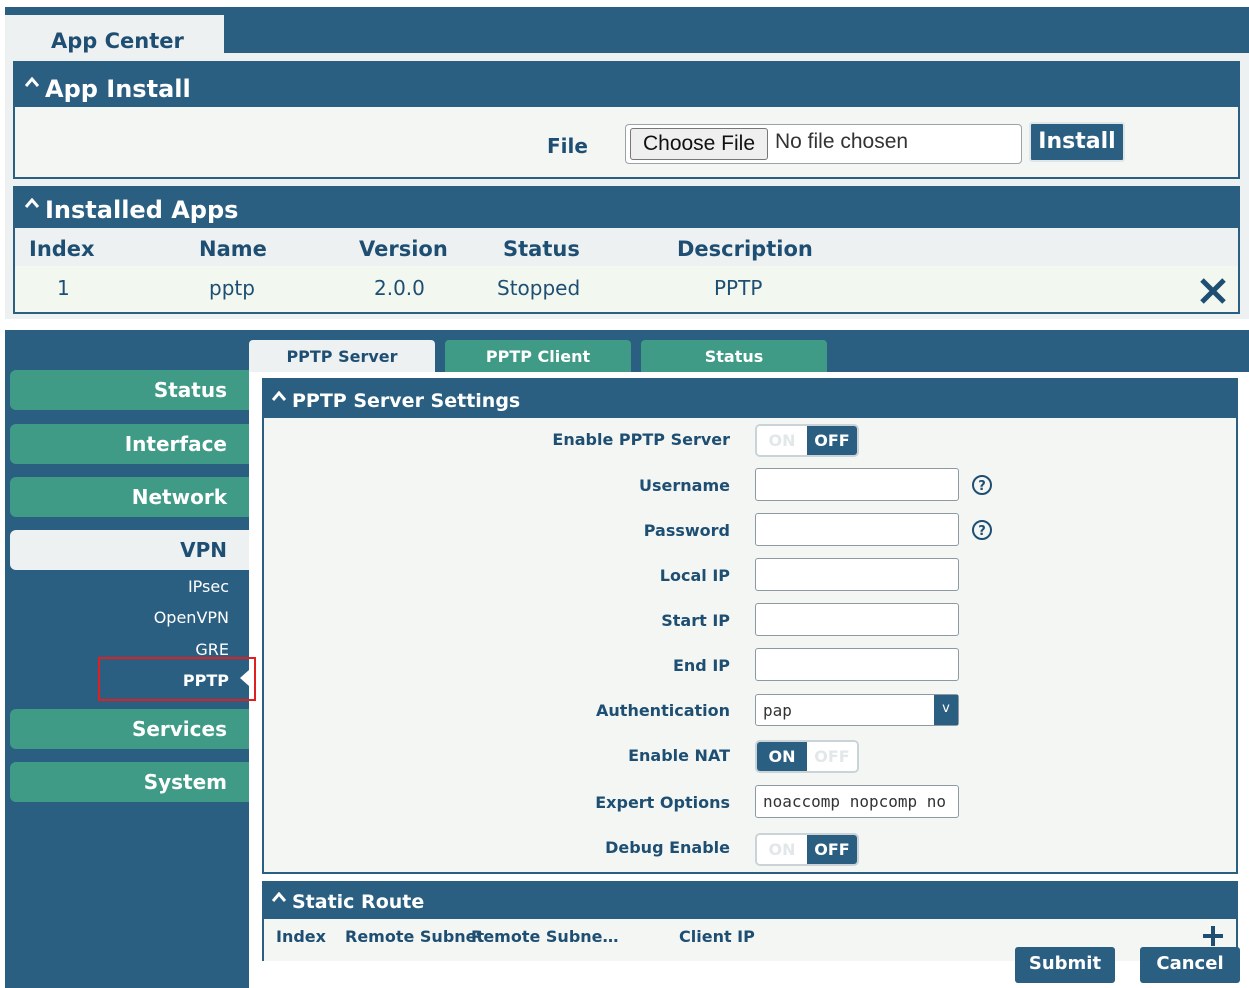 Image resolution: width=1249 pixels, height=988 pixels. What do you see at coordinates (694, 575) in the screenshot?
I see `local-ip-label: Local IP` at bounding box center [694, 575].